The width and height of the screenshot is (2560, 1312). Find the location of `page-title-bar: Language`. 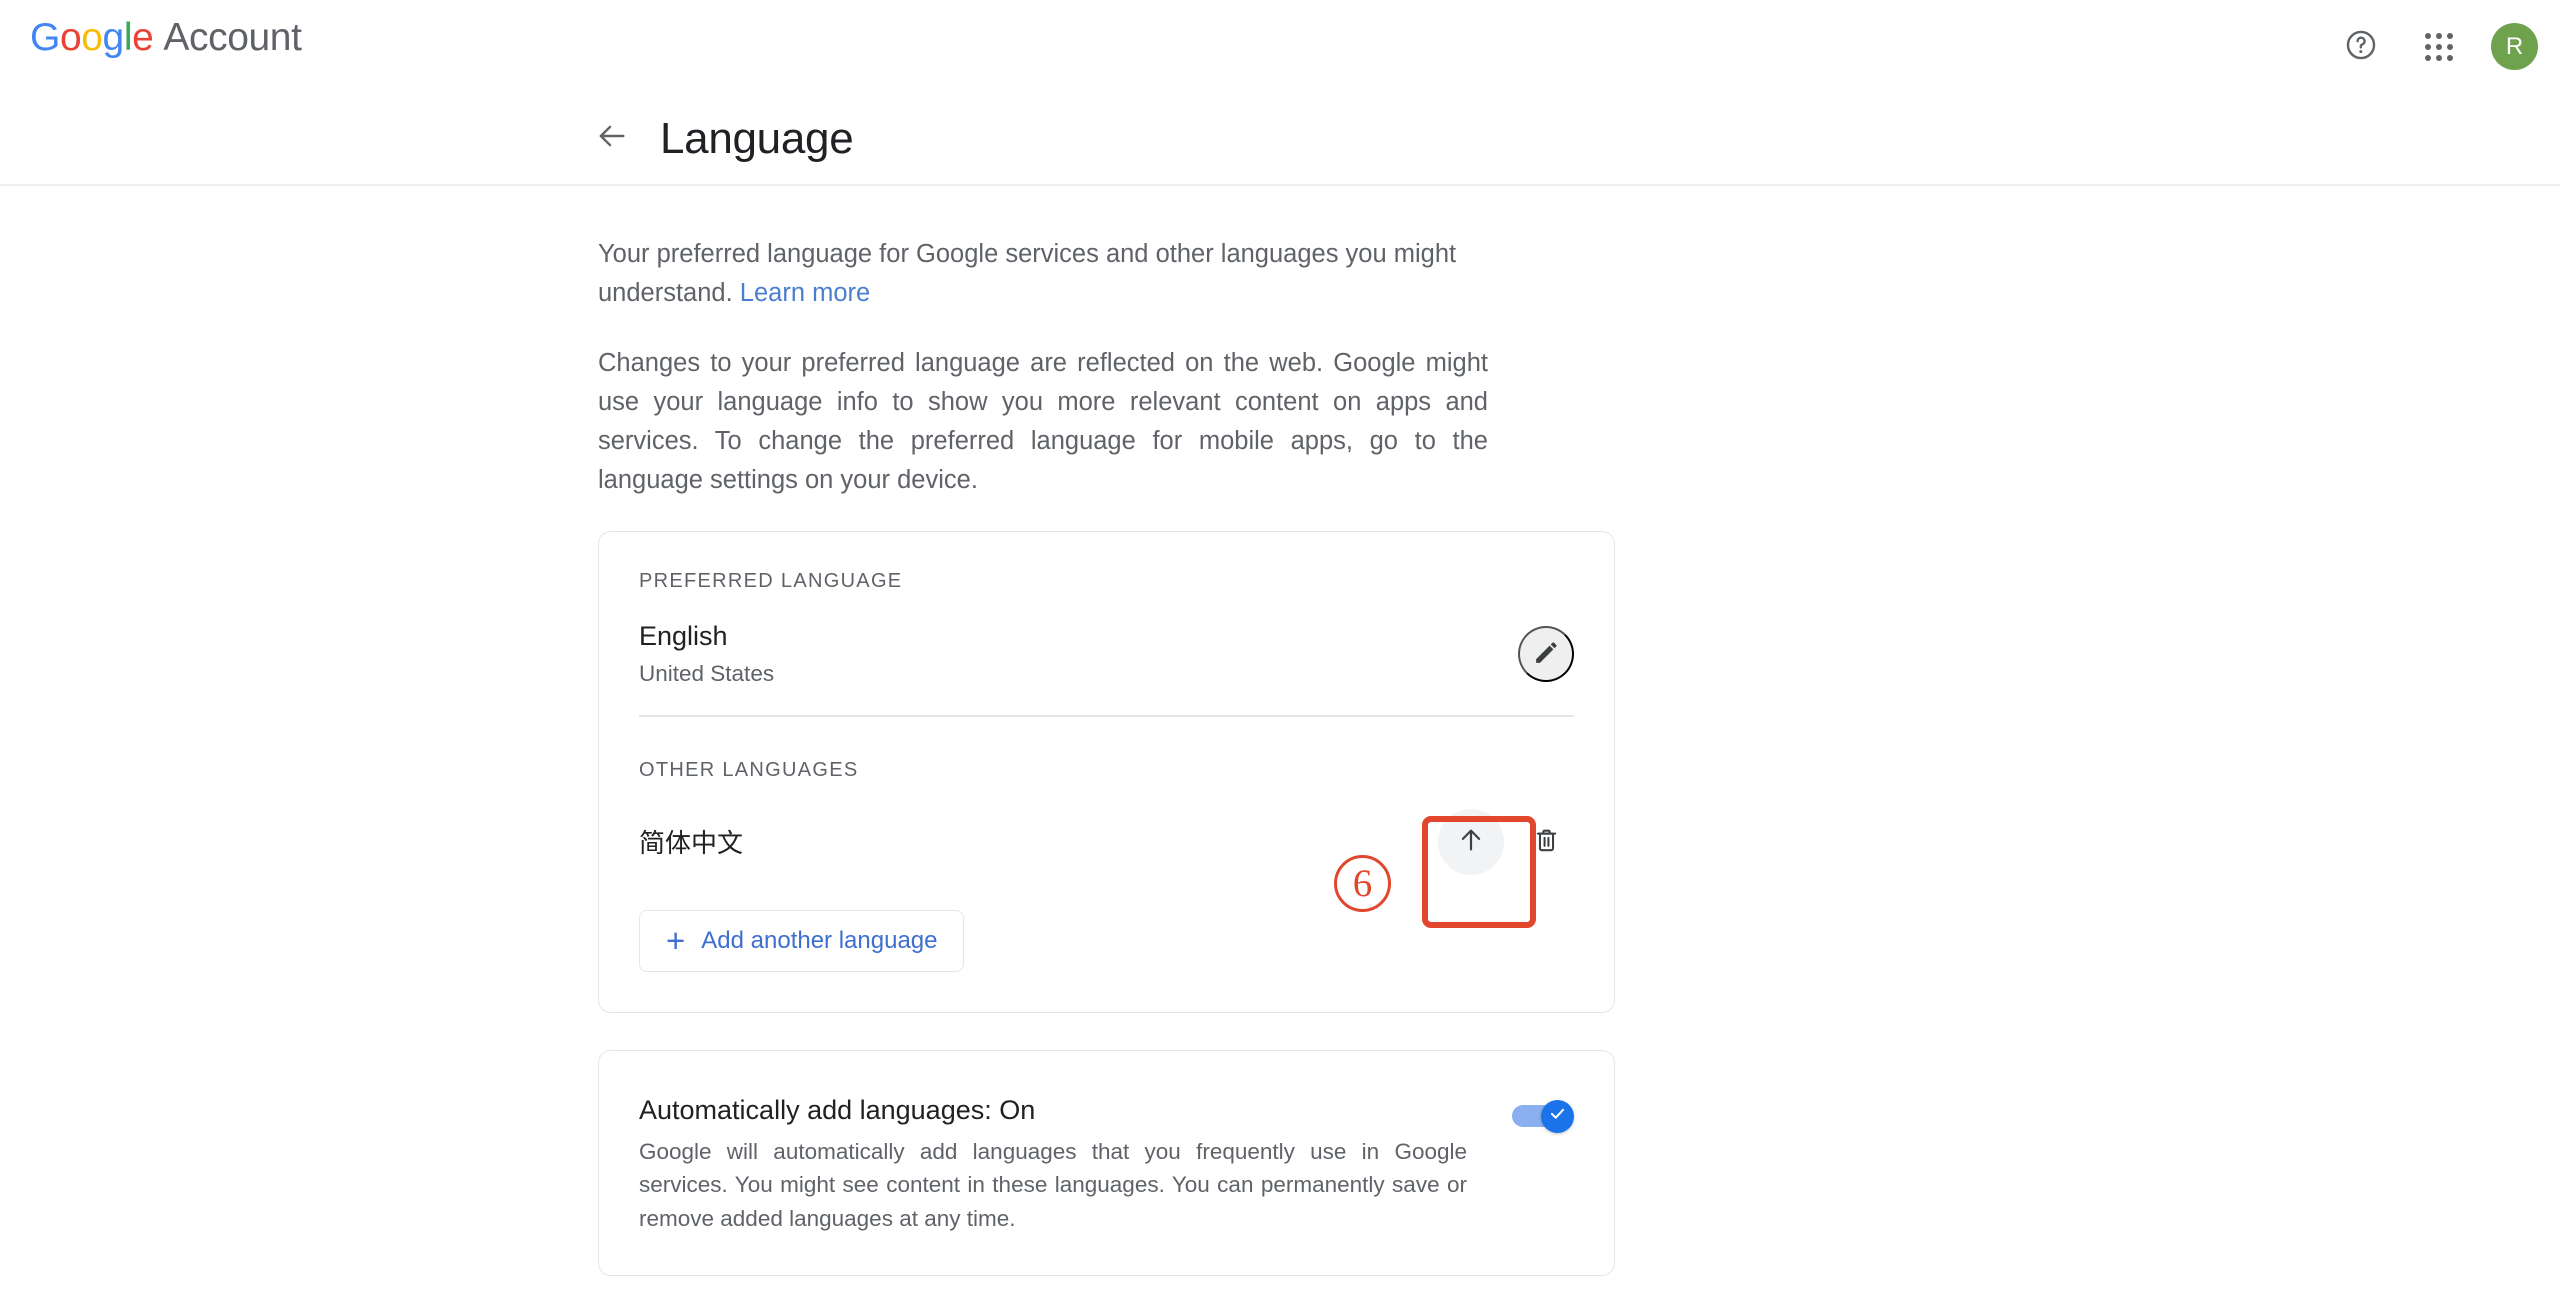

page-title-bar: Language is located at coordinates (1280, 139).